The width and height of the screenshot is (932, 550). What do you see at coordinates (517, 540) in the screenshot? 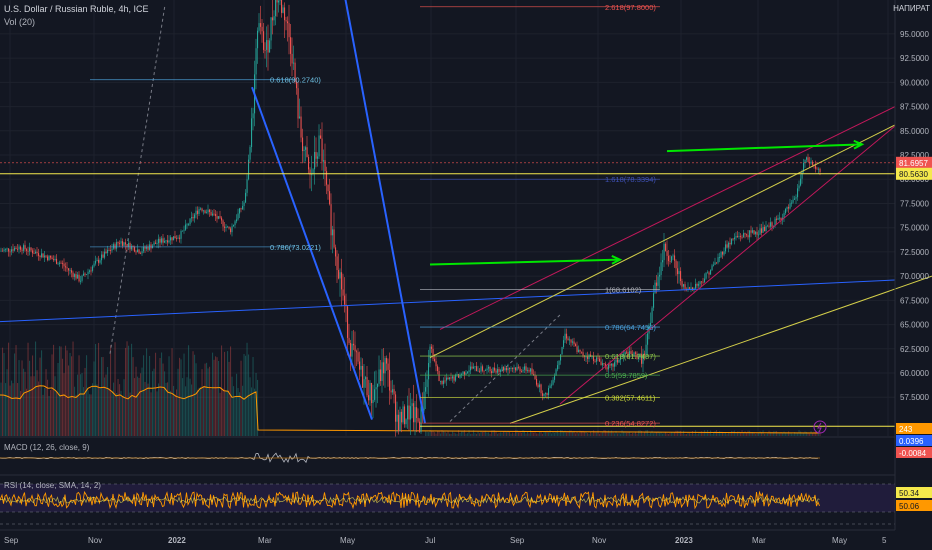
I see `x-tick-label: Sep` at bounding box center [517, 540].